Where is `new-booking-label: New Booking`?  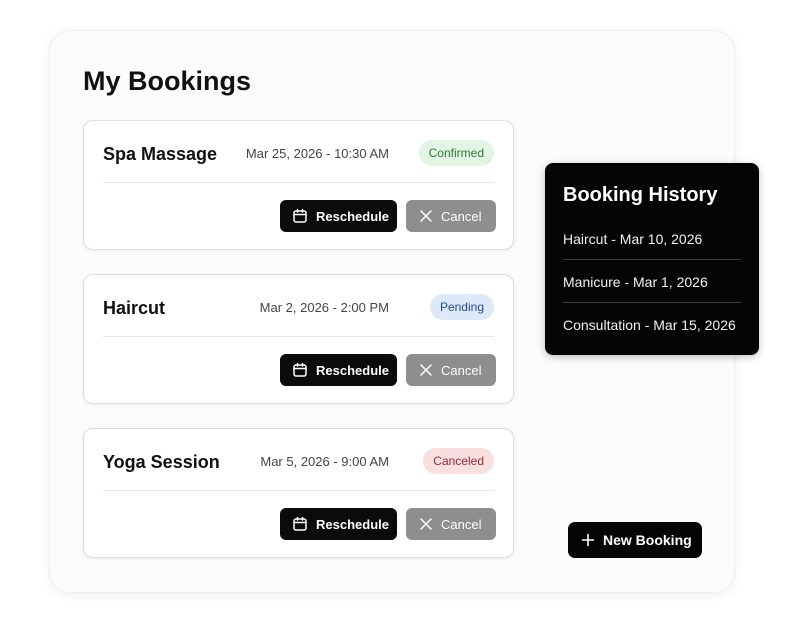
new-booking-label: New Booking is located at coordinates (647, 540).